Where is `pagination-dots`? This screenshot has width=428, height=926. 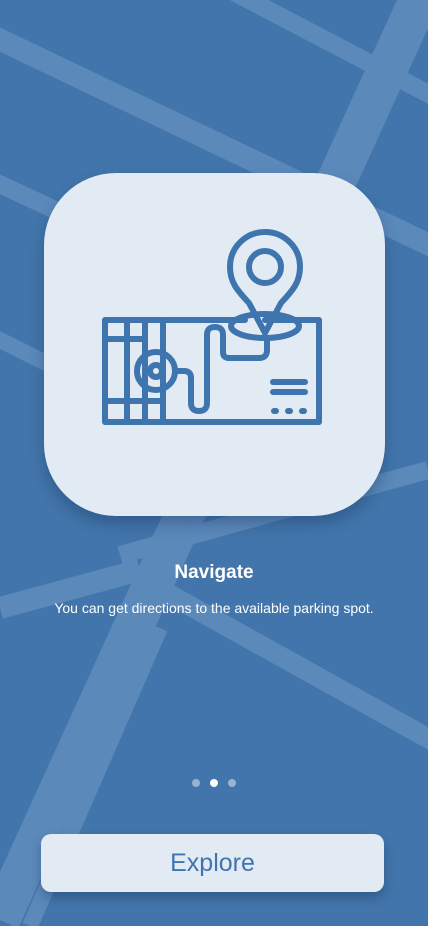
pagination-dots is located at coordinates (214, 783).